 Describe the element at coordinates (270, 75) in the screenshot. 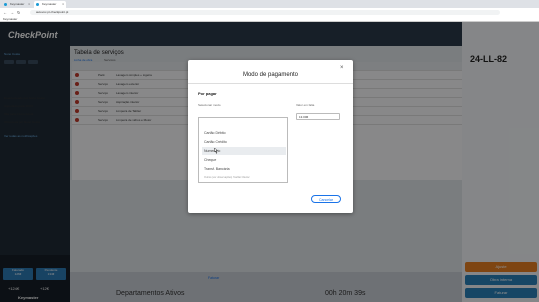

I see `modal-title: Modo de pagamento` at that location.